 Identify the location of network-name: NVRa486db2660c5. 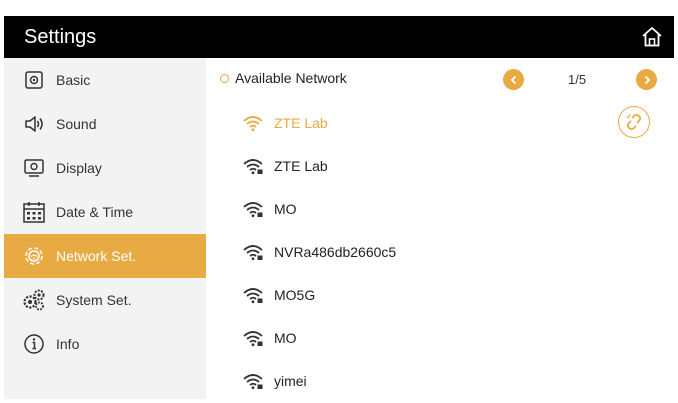
(335, 251).